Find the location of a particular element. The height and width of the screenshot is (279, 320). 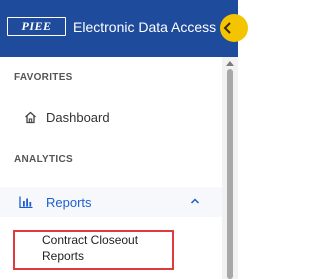

home-icon is located at coordinates (30, 117).